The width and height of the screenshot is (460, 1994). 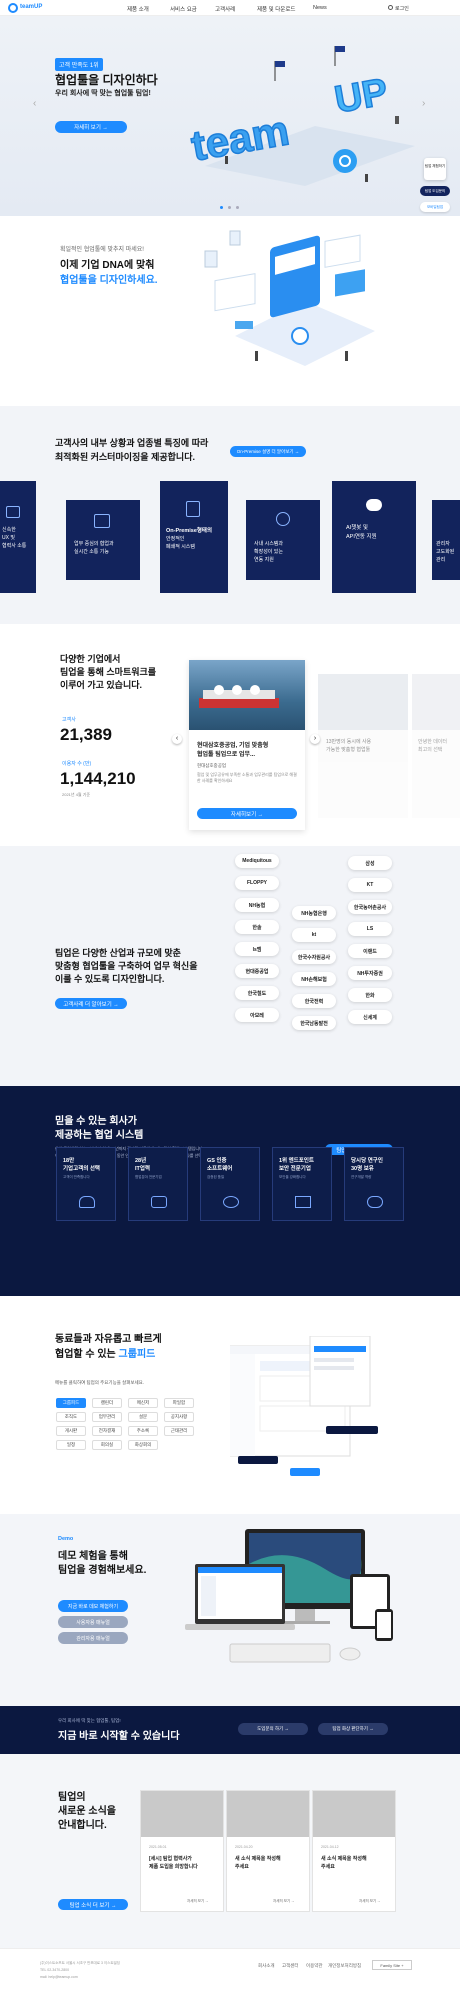 What do you see at coordinates (76, 1177) in the screenshot?
I see `stat-desc: 고객이 만족합니다` at bounding box center [76, 1177].